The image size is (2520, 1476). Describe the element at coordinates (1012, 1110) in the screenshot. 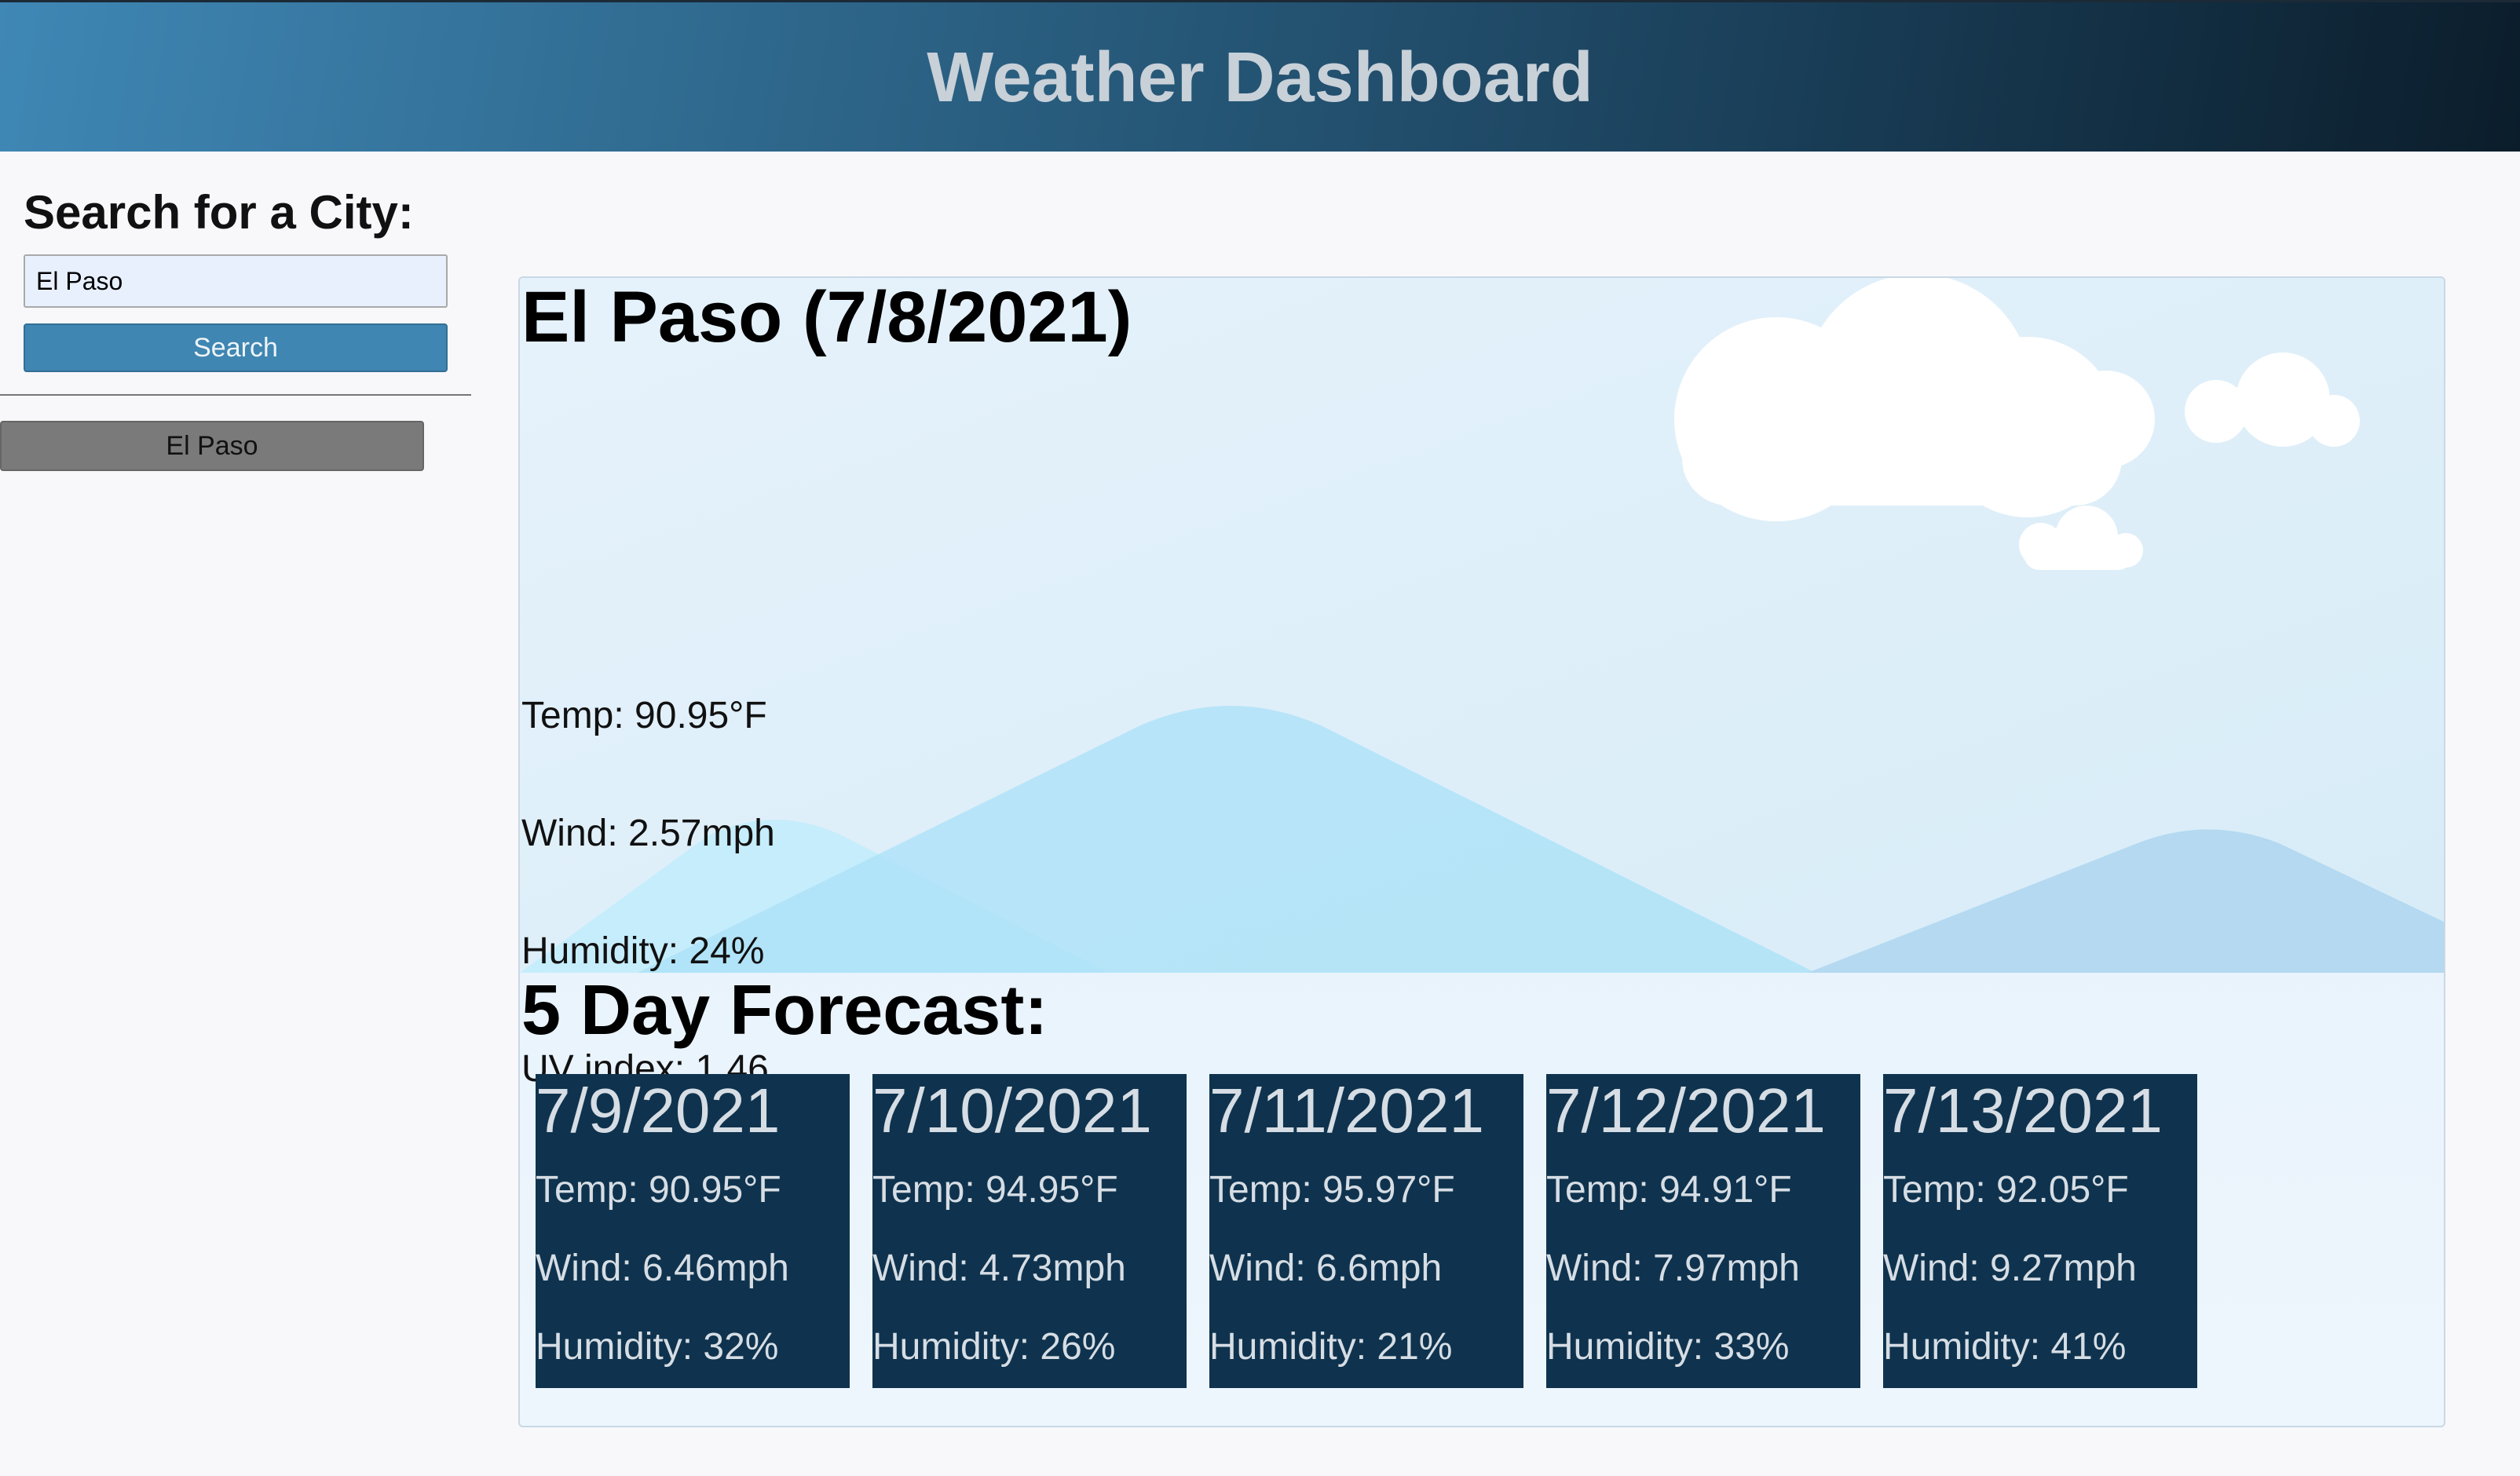

I see `forecast-date: 7/10/2021` at that location.